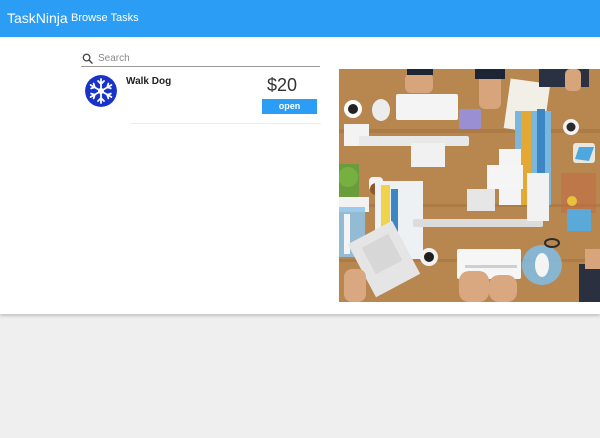 The image size is (600, 438). I want to click on snowflake-icon, so click(101, 91).